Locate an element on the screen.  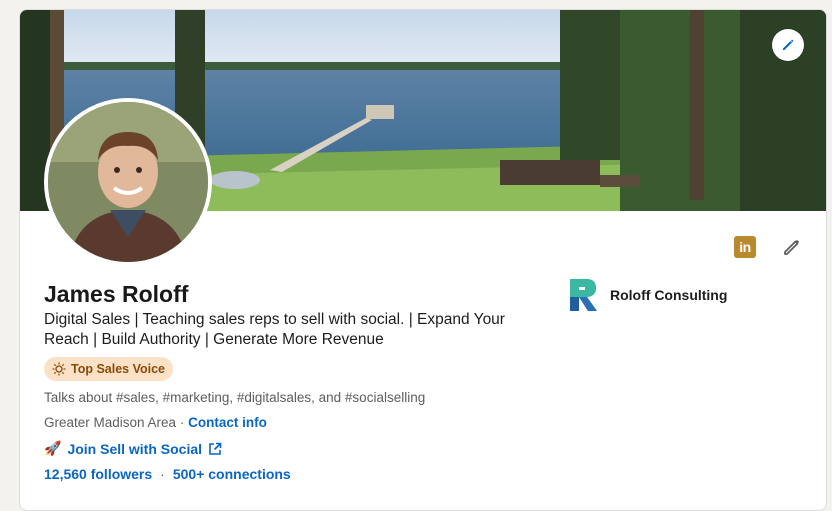
company-logo is located at coordinates (583, 295).